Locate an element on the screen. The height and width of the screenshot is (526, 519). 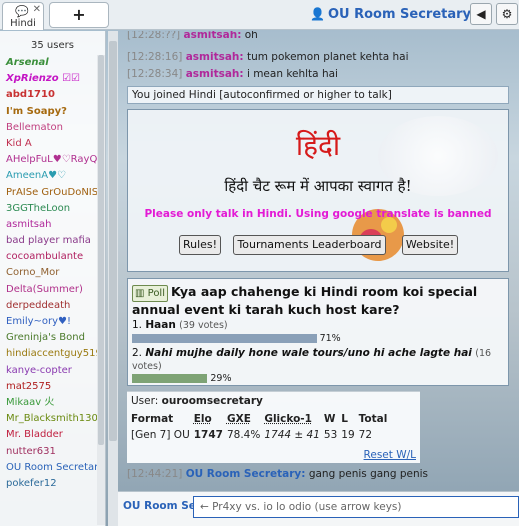
sound-button: ◀ is located at coordinates (481, 14).